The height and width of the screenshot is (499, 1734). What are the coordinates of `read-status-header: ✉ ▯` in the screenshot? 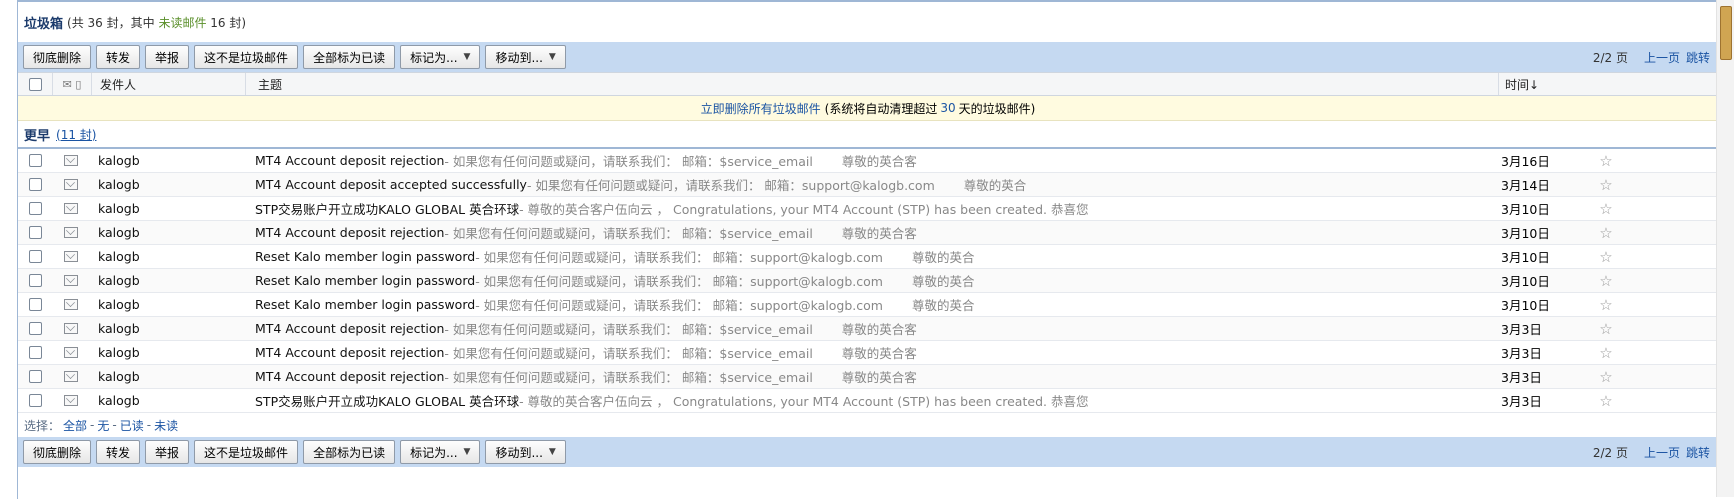 It's located at (71, 84).